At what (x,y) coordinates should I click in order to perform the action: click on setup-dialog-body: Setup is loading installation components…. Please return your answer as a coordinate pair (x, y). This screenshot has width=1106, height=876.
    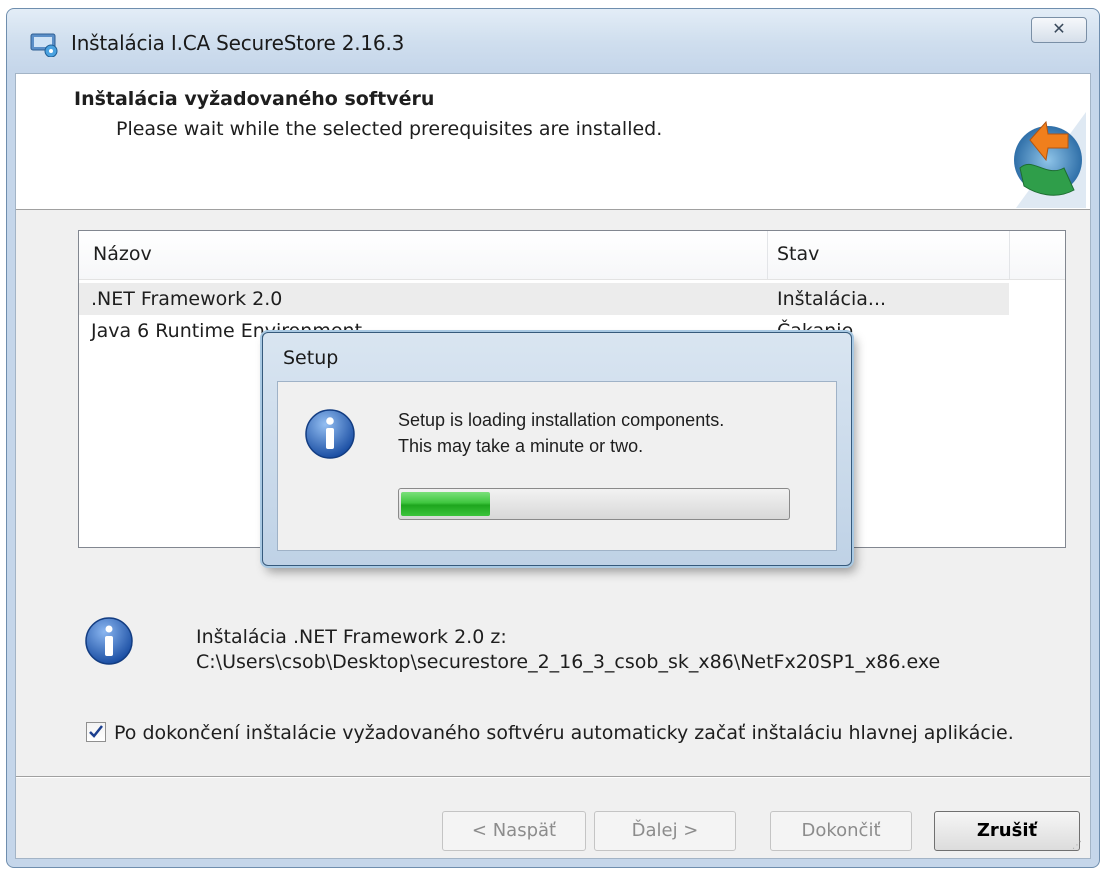
    Looking at the image, I should click on (557, 466).